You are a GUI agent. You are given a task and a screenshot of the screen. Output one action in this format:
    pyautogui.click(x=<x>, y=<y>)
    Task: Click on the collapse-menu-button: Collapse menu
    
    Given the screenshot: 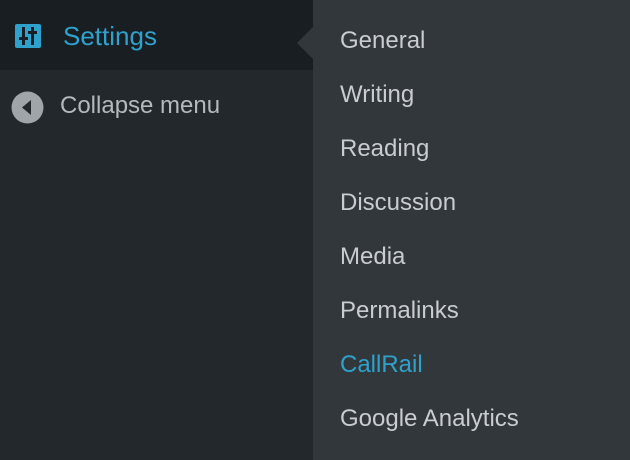 What is the action you would take?
    pyautogui.click(x=156, y=106)
    